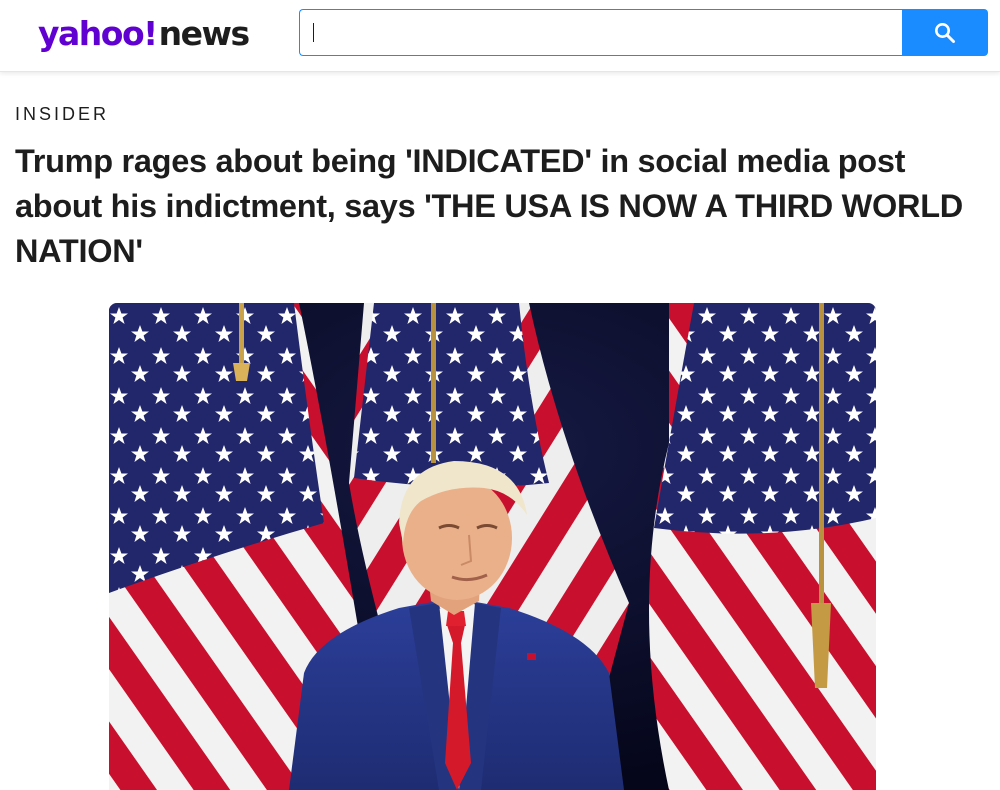 This screenshot has width=1000, height=790. Describe the element at coordinates (98, 33) in the screenshot. I see `logo-brand: yahoo!` at that location.